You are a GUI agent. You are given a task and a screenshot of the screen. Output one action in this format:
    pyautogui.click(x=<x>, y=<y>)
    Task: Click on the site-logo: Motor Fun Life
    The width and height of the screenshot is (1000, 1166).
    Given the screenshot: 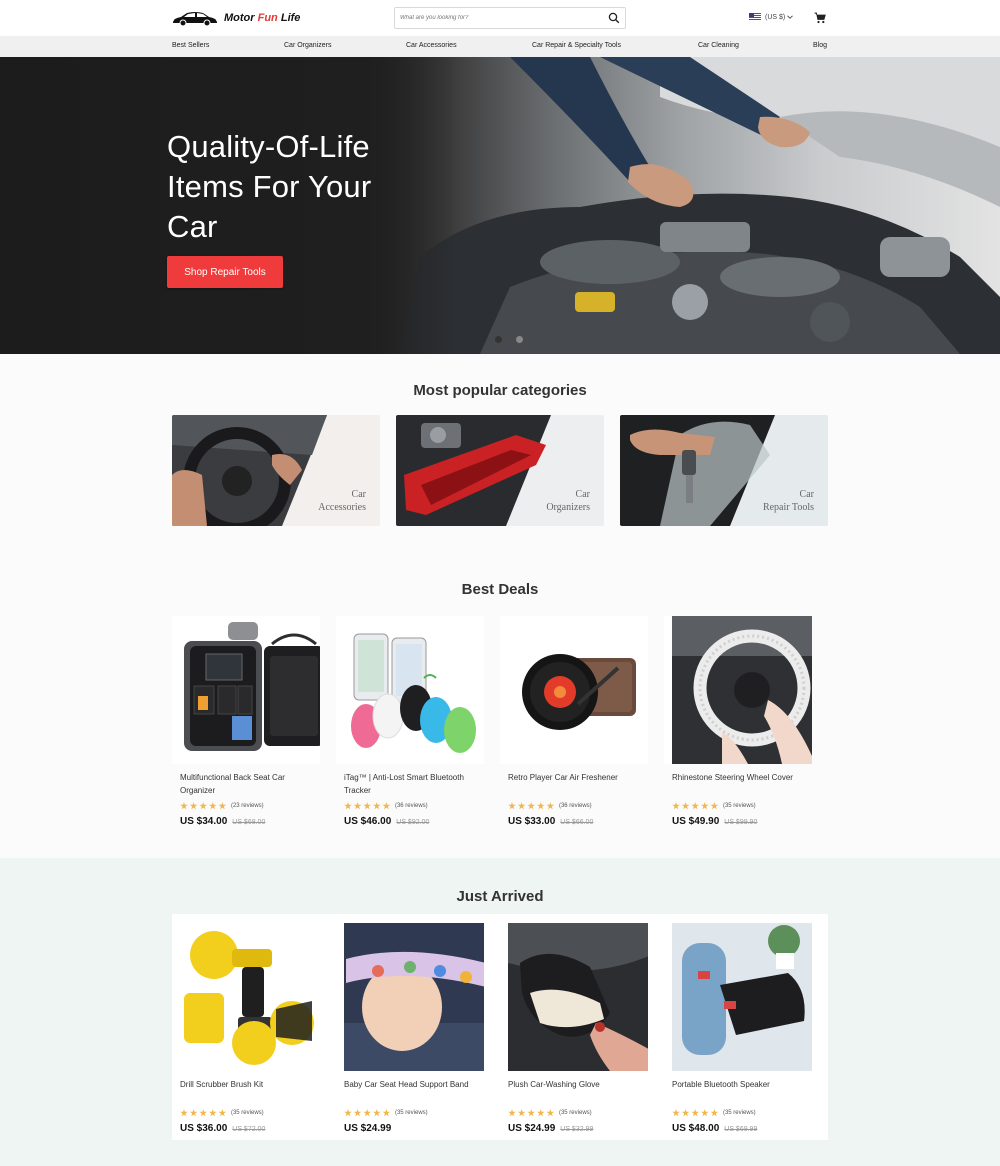 What is the action you would take?
    pyautogui.click(x=235, y=18)
    